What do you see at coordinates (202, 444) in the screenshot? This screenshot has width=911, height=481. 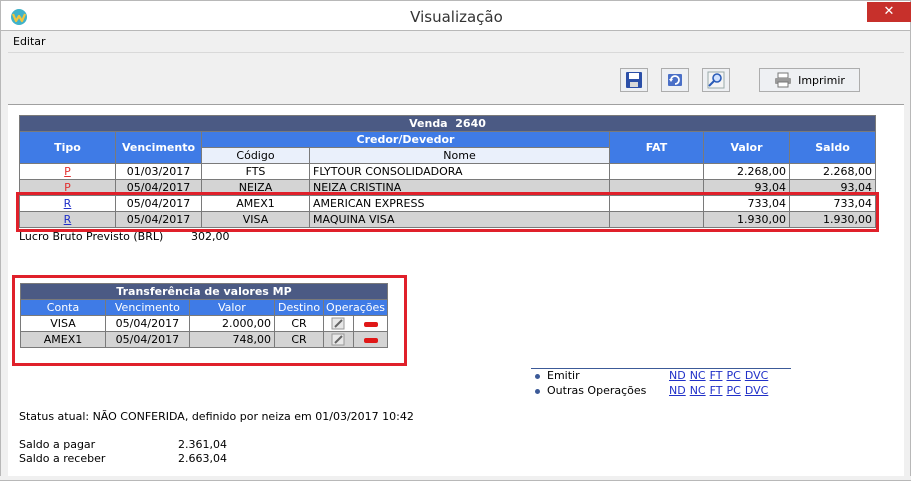 I see `saldo-pagar-value: 2.361,04` at bounding box center [202, 444].